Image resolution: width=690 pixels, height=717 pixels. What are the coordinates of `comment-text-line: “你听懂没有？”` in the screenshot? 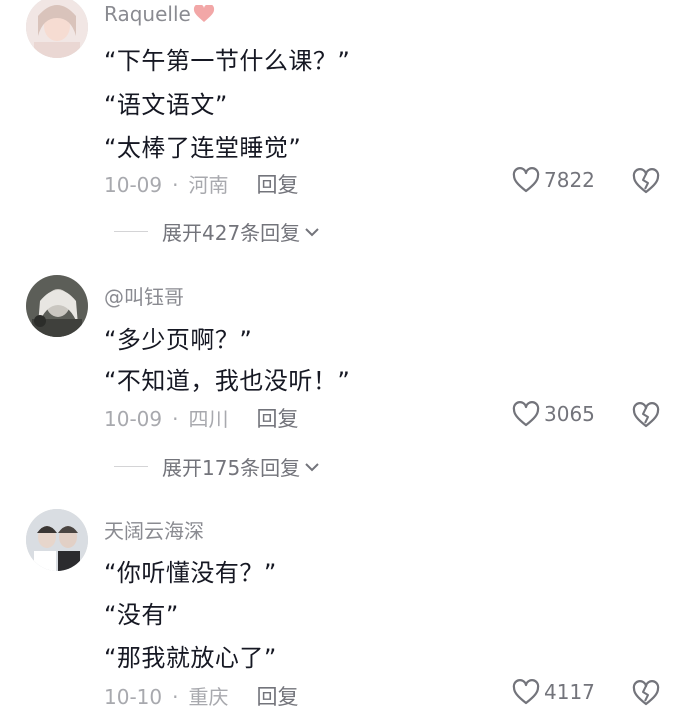 It's located at (190, 573).